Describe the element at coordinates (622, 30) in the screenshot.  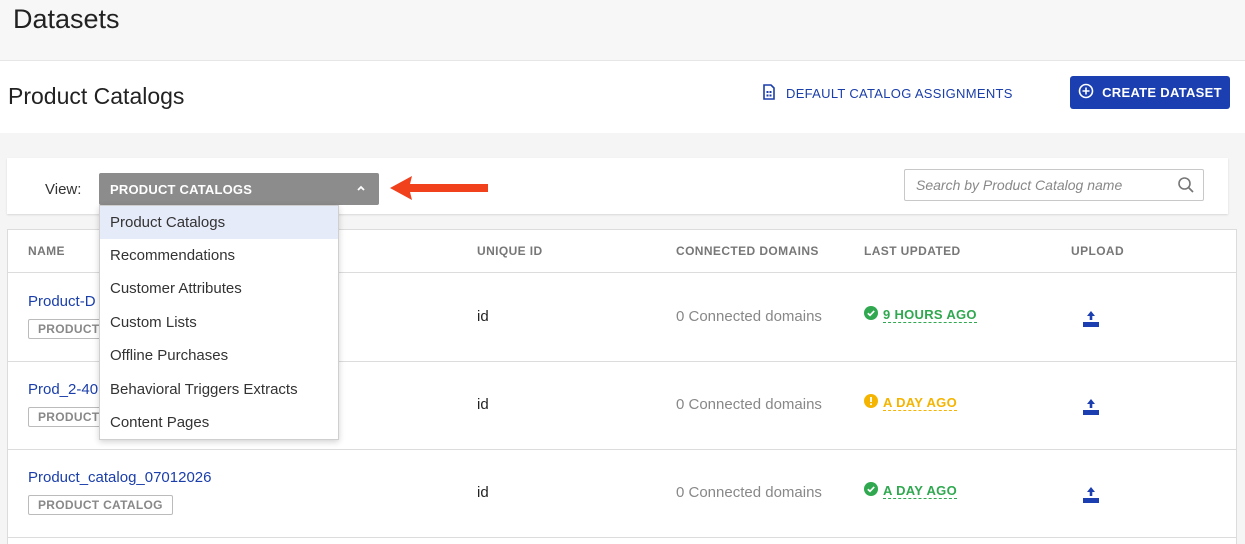
I see `page-header: Datasets` at that location.